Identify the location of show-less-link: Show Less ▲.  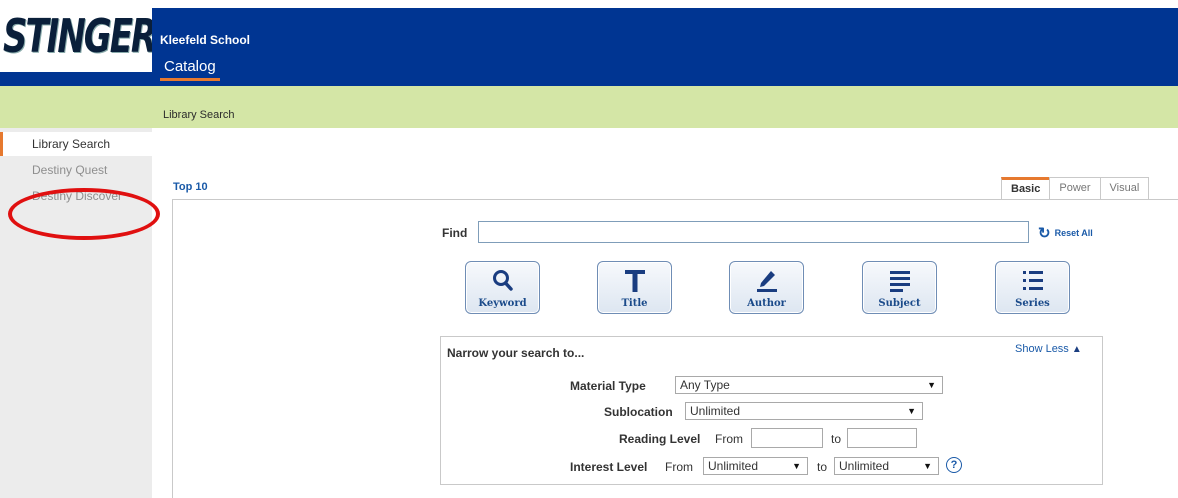
(1048, 349).